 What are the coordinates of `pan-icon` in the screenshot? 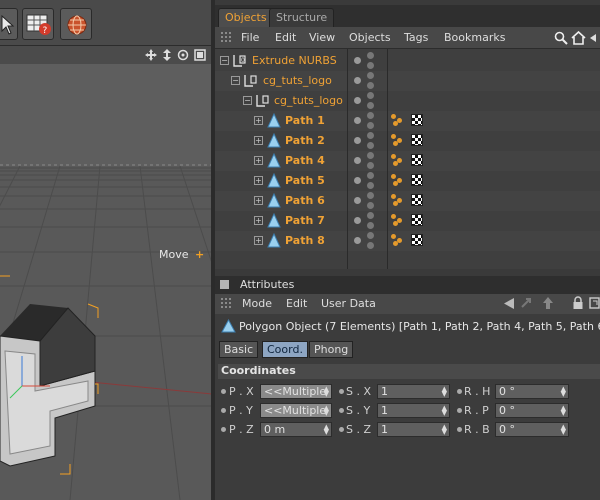 It's located at (151, 55).